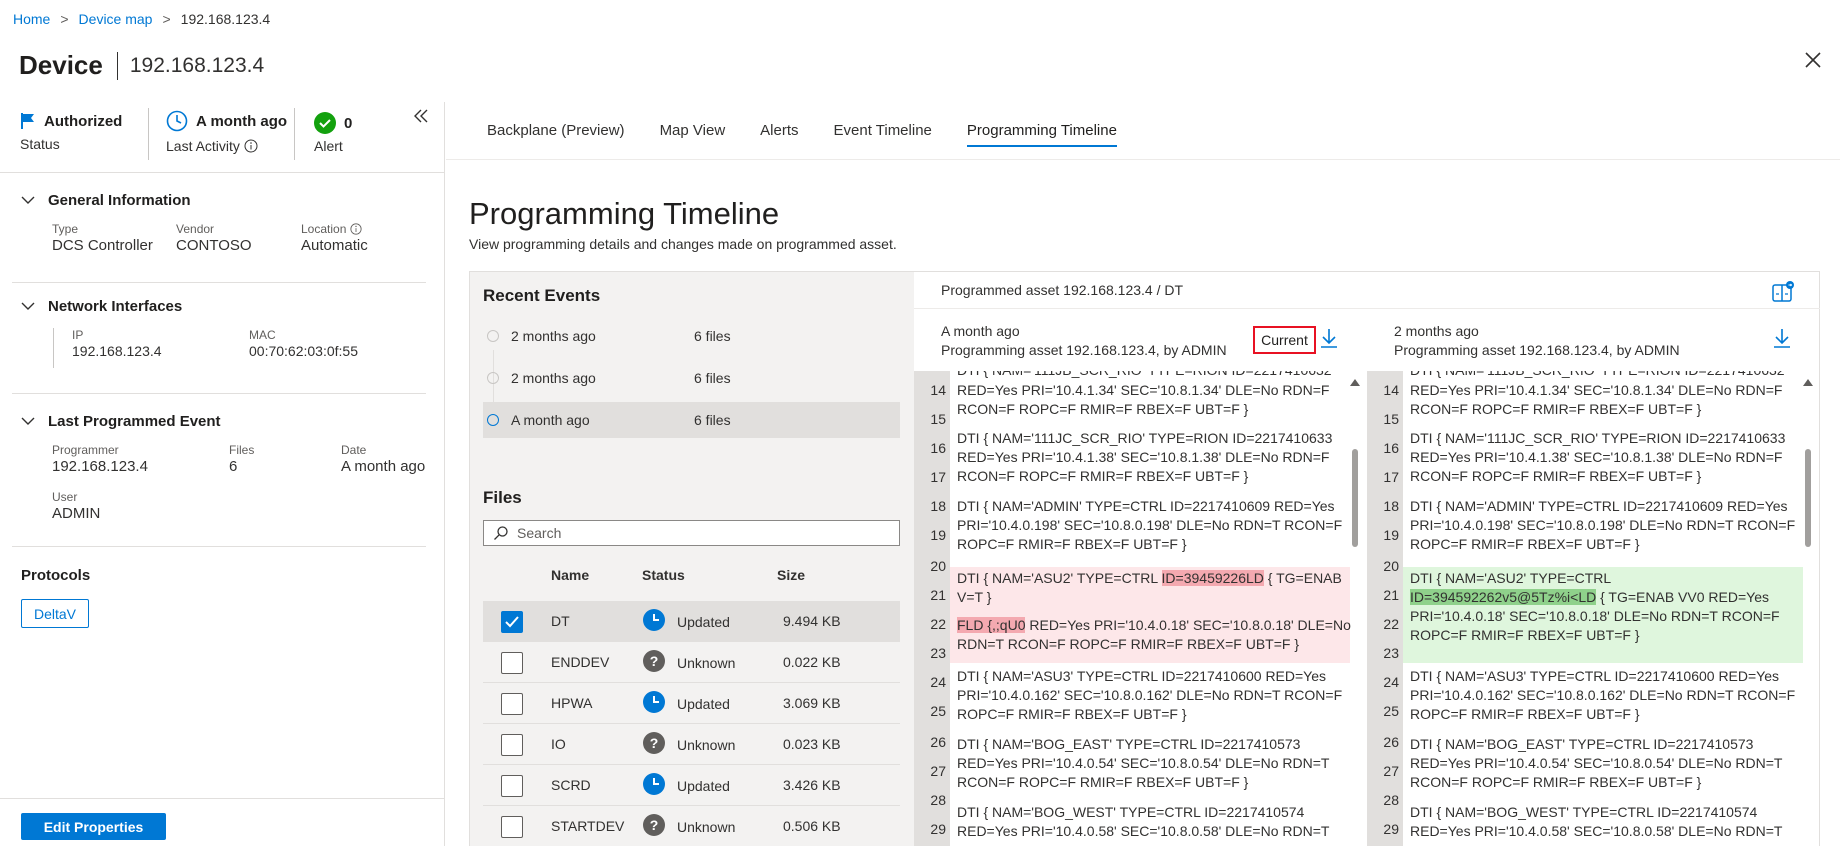 The width and height of the screenshot is (1840, 846). I want to click on column-header-name: Name, so click(570, 575).